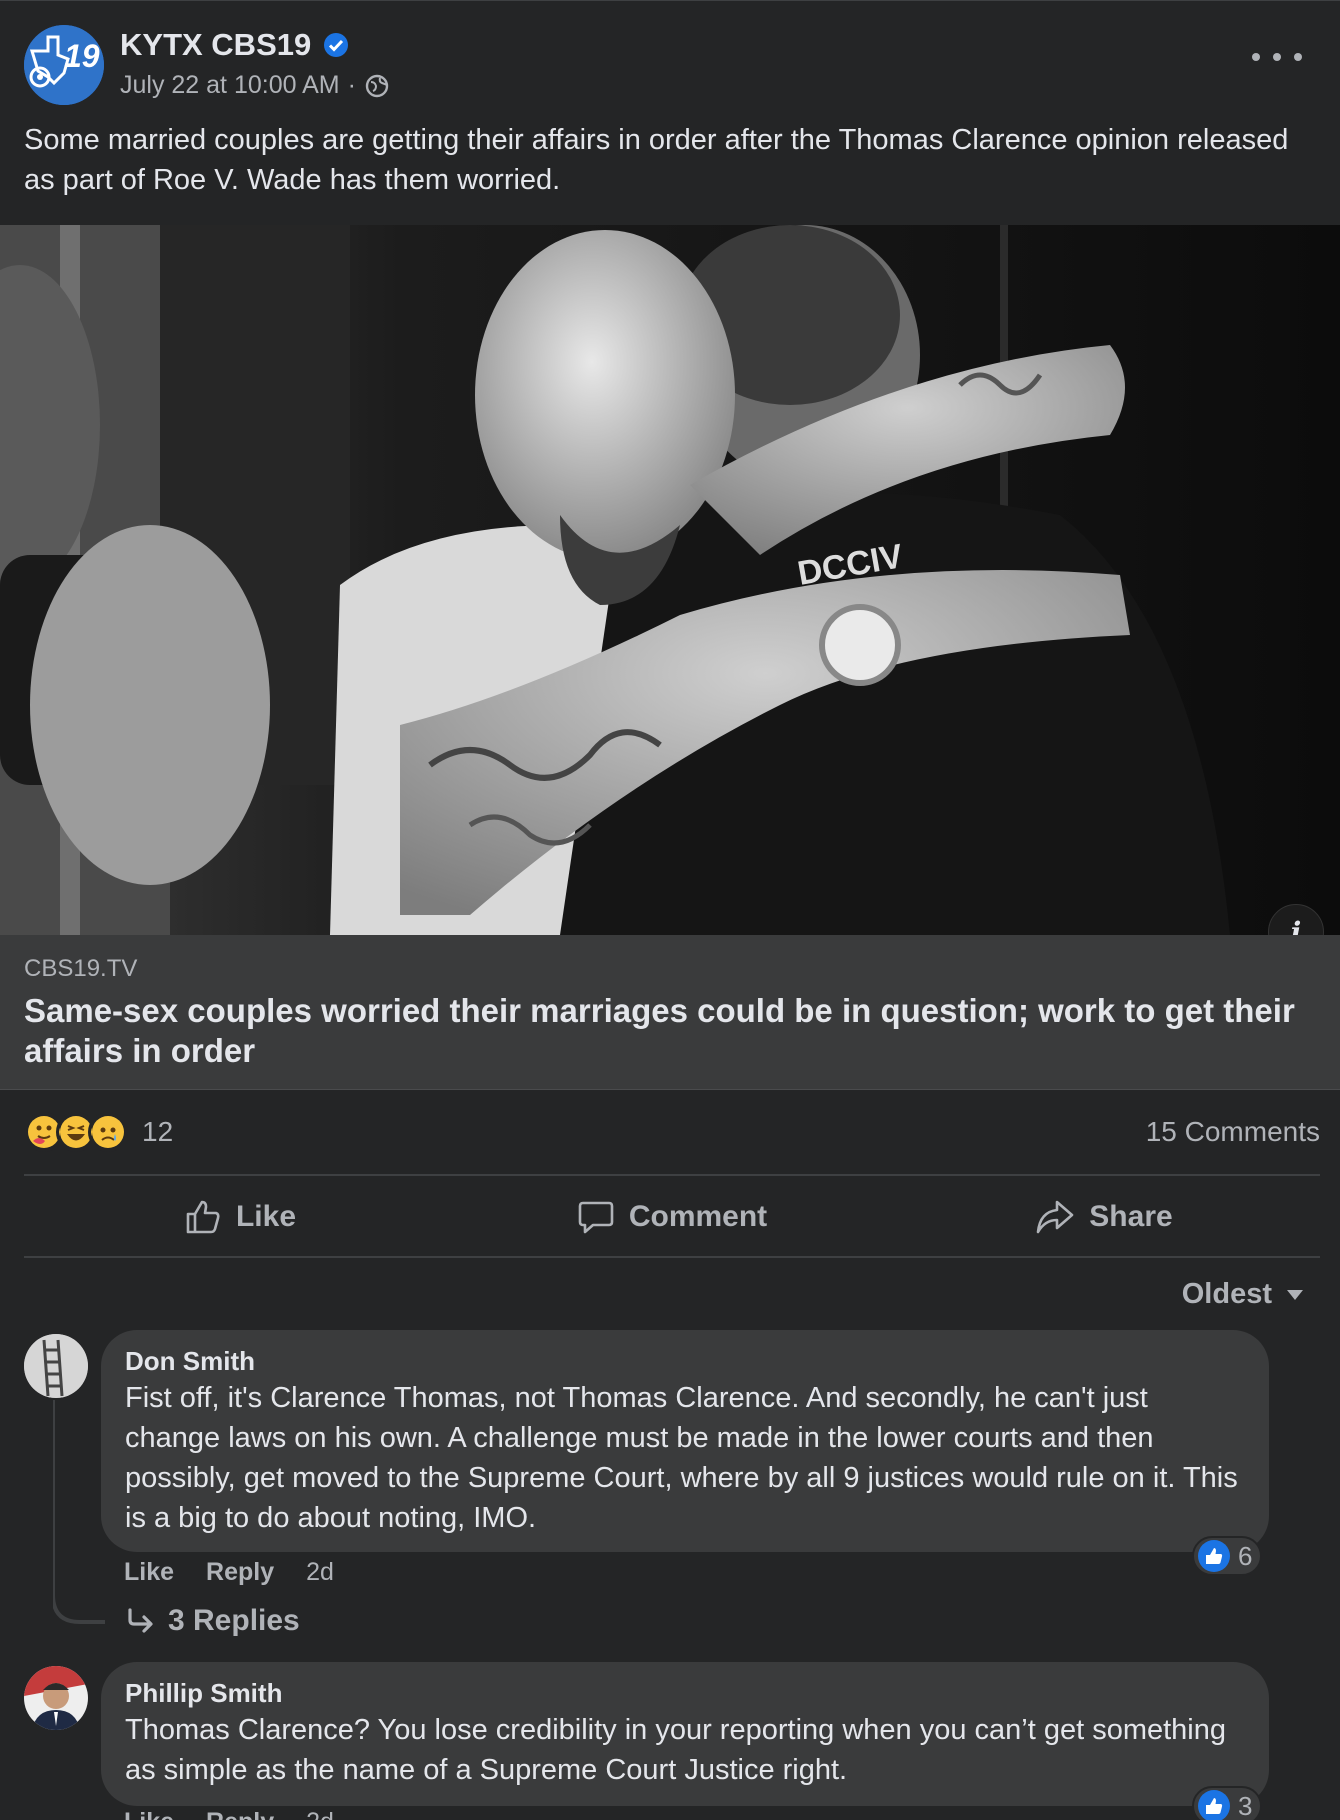 The height and width of the screenshot is (1820, 1340). I want to click on reply-arrow-icon, so click(140, 1620).